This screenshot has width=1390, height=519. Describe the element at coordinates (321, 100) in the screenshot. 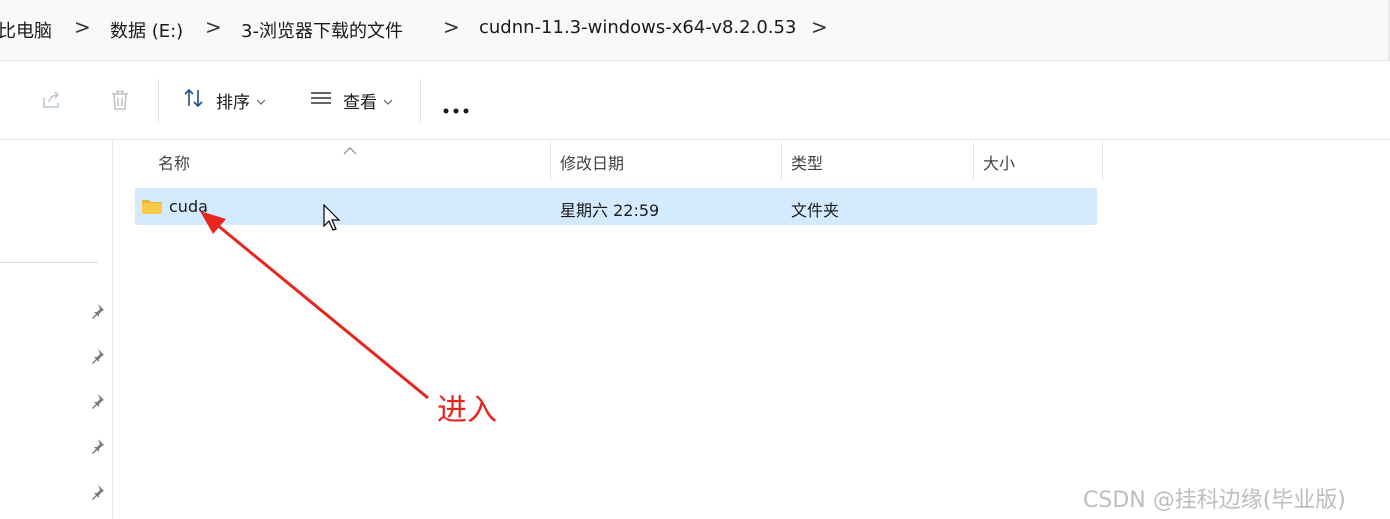

I see `view-list-icon` at that location.